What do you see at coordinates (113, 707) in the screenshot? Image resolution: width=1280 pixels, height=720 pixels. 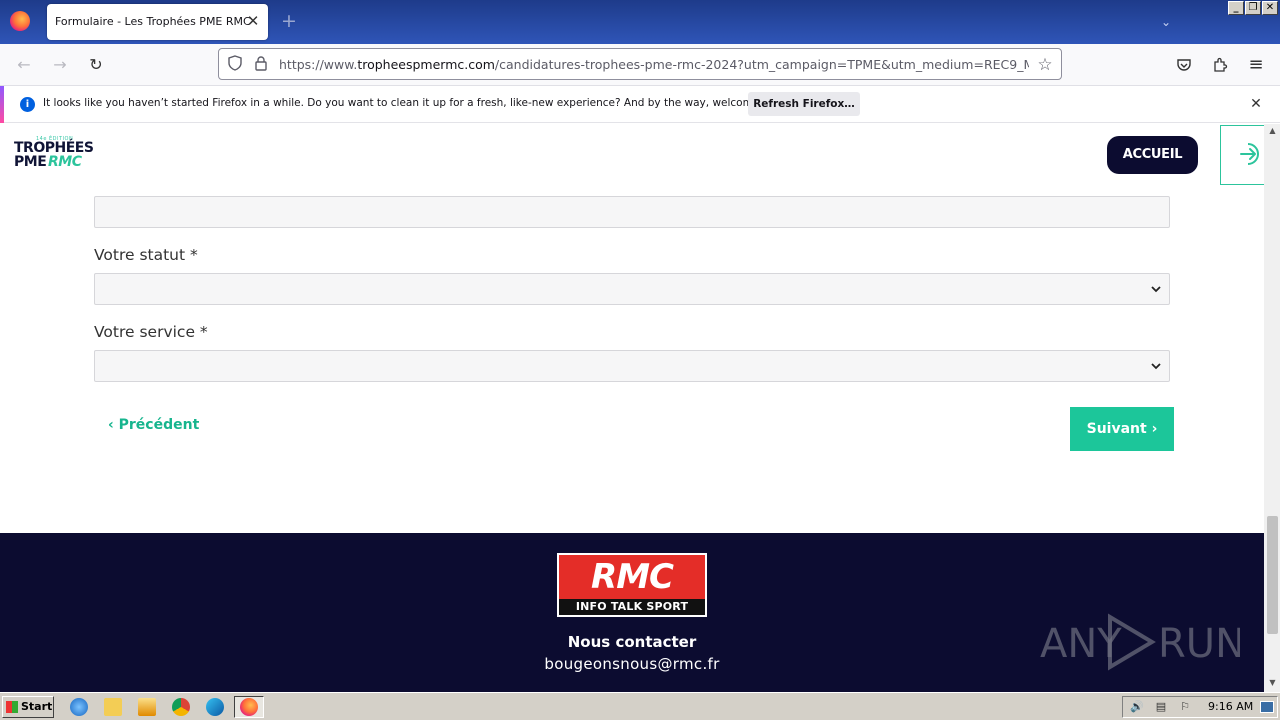 I see `folder-icon` at bounding box center [113, 707].